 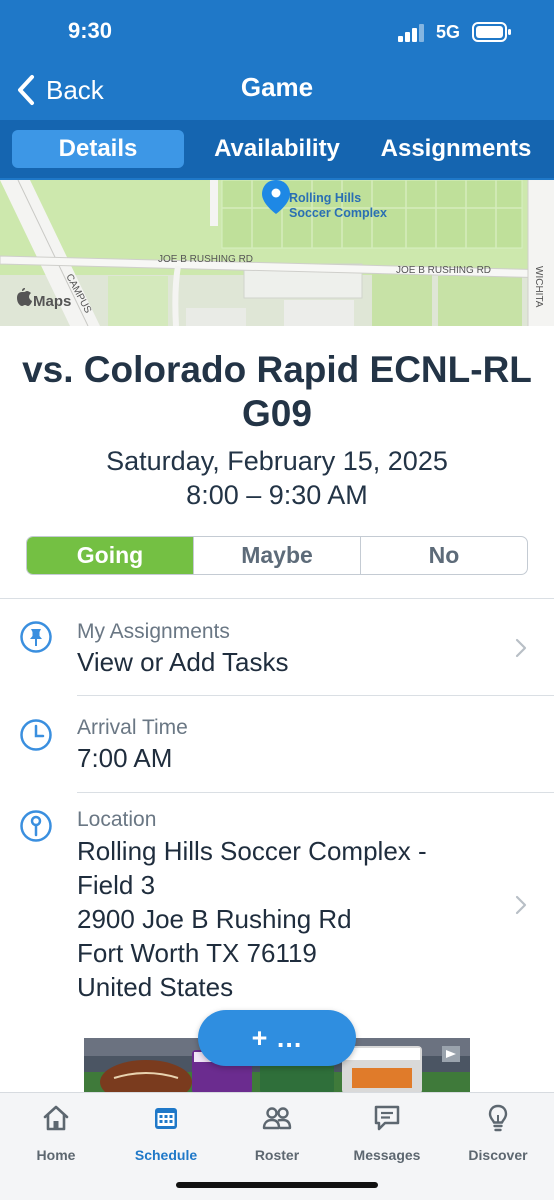 What do you see at coordinates (117, 819) in the screenshot?
I see `location-caption: Location` at bounding box center [117, 819].